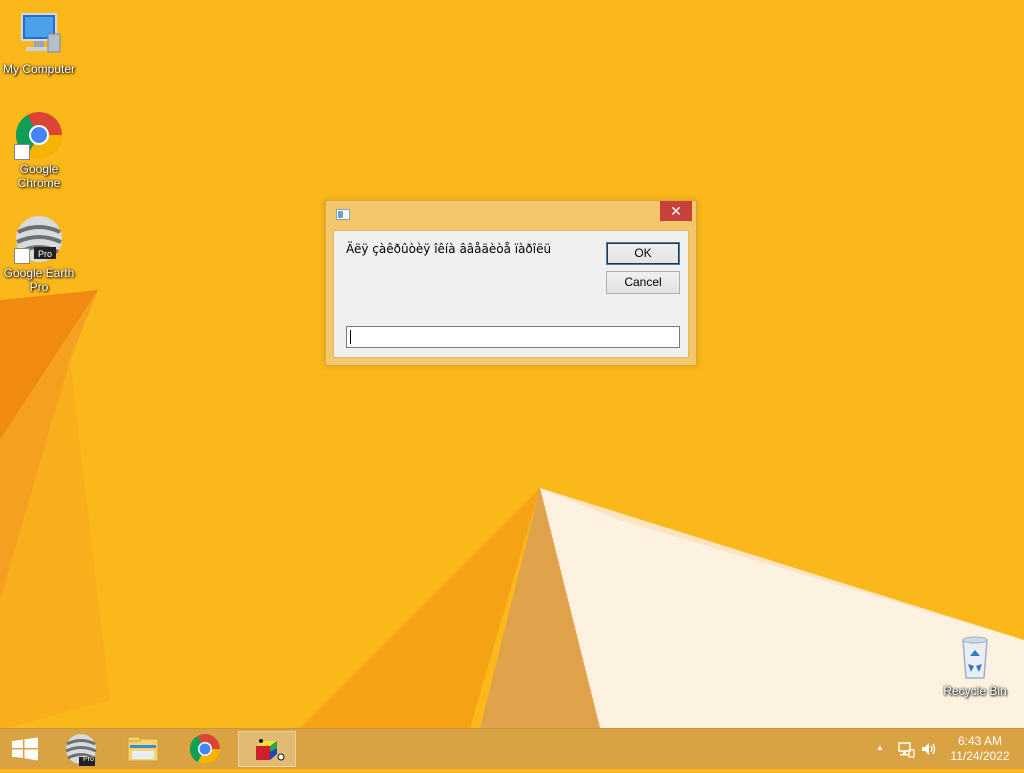  Describe the element at coordinates (975, 657) in the screenshot. I see `recycle-bin-icon` at that location.